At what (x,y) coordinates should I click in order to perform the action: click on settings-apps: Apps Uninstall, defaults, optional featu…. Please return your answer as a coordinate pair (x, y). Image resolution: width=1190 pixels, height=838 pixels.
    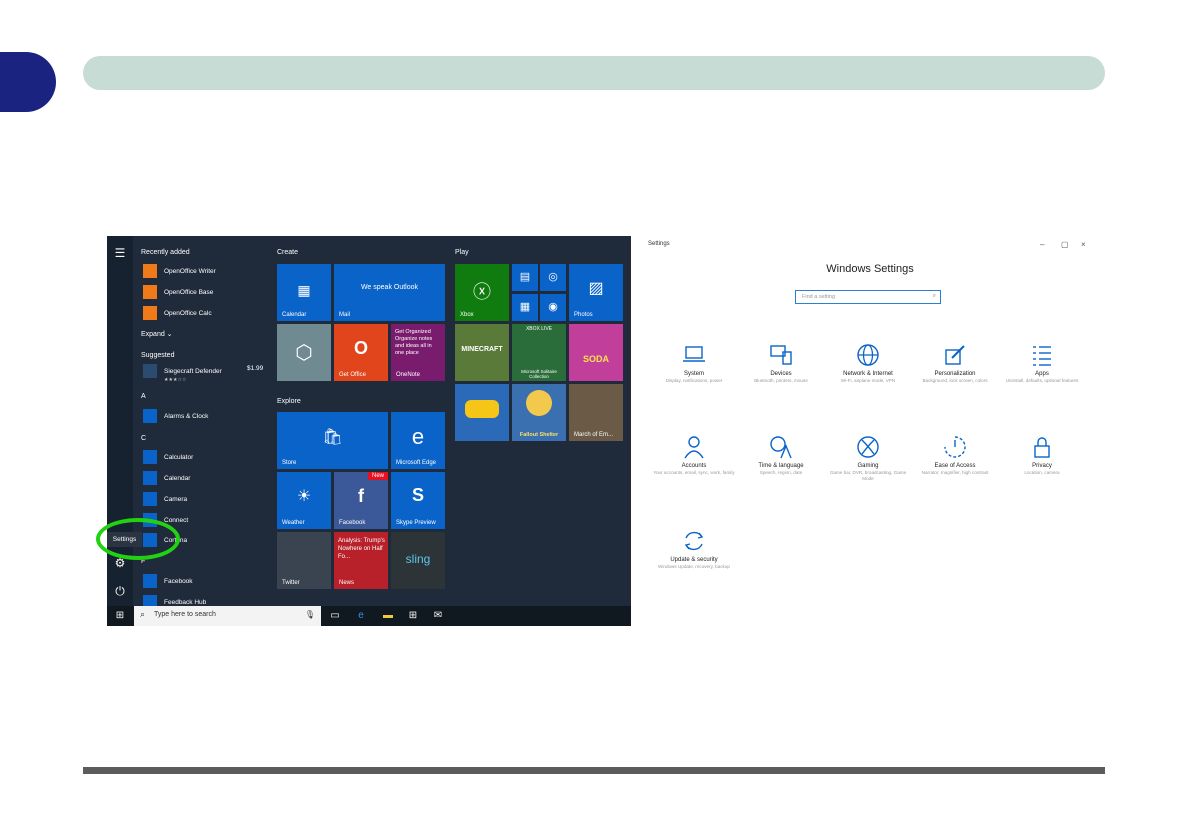
    Looking at the image, I should click on (1042, 363).